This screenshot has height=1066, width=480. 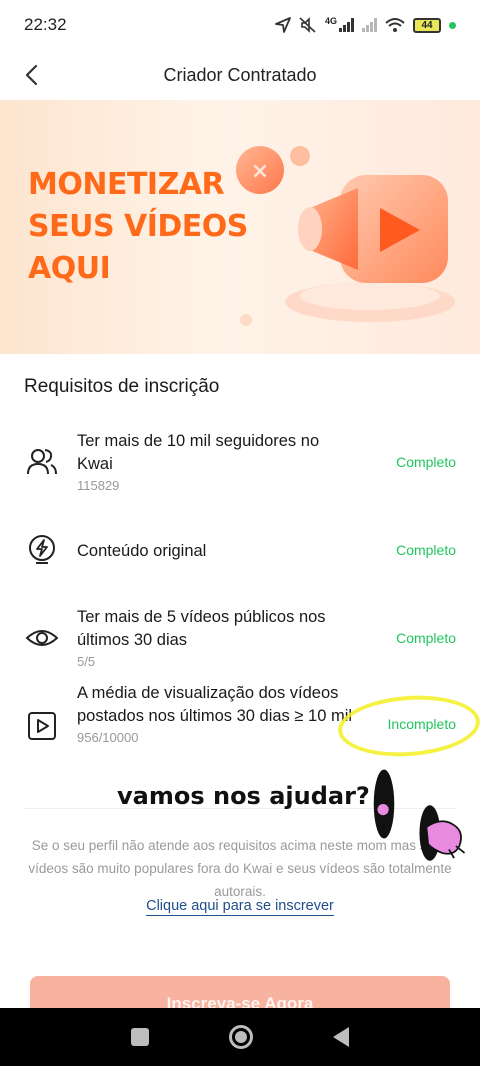 I want to click on signup-link: Clique aqui para se inscrever, so click(x=240, y=907).